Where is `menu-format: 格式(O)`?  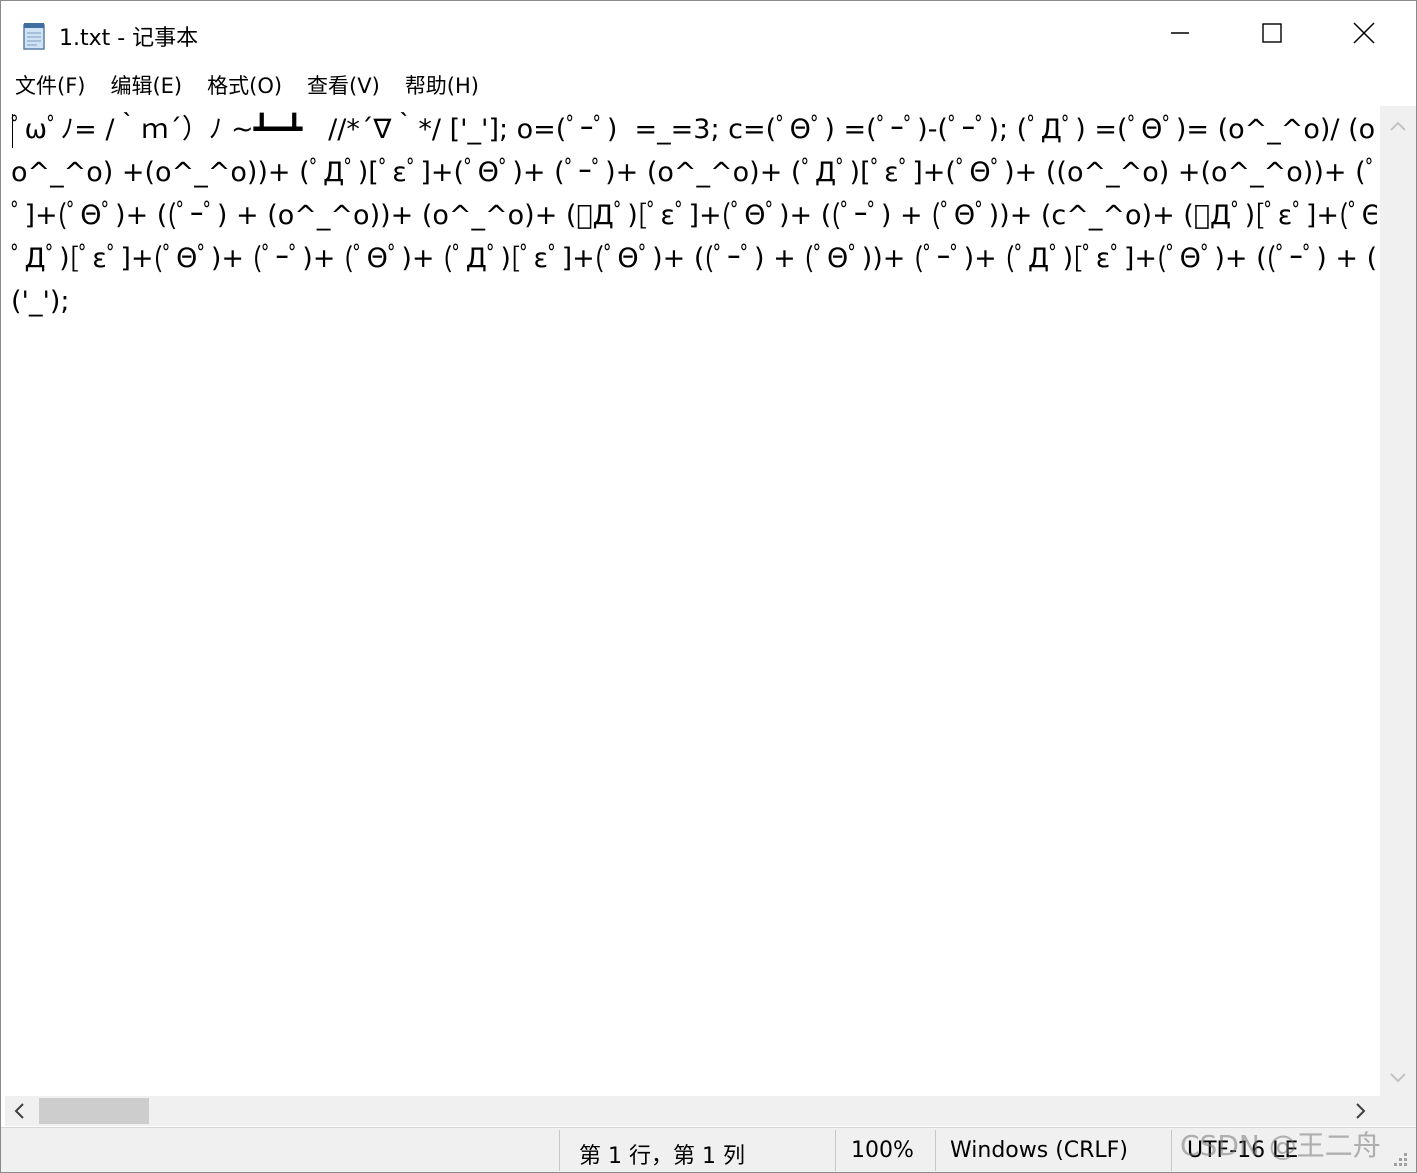 menu-format: 格式(O) is located at coordinates (243, 85).